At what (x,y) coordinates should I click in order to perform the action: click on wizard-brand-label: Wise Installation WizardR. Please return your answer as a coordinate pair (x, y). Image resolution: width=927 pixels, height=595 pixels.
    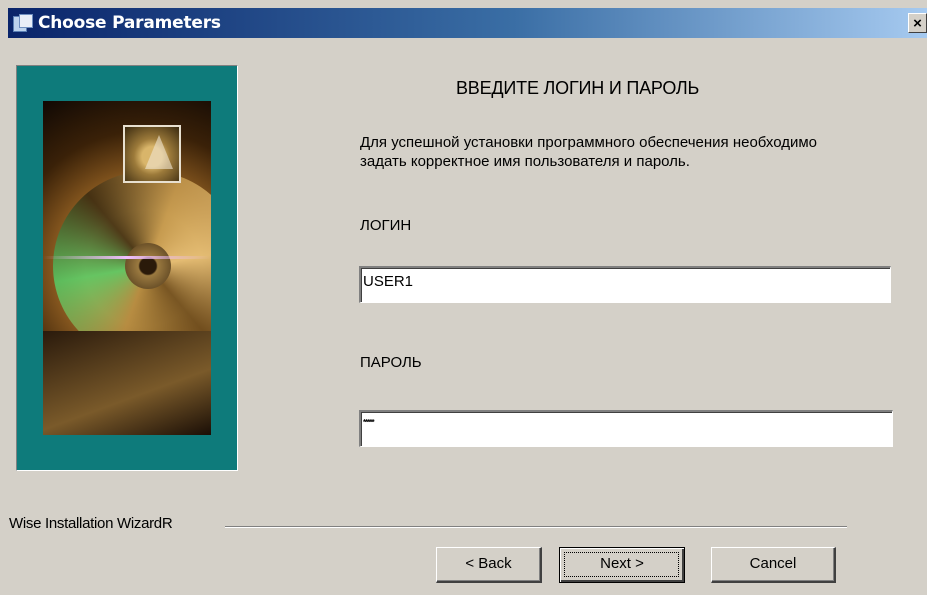
    Looking at the image, I should click on (91, 523).